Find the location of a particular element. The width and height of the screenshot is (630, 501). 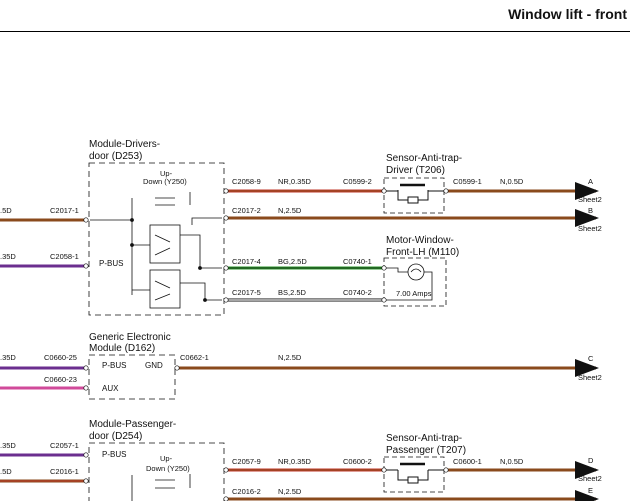

sensor-passenger-title-1: Sensor-Anti-trap- is located at coordinates (424, 438).